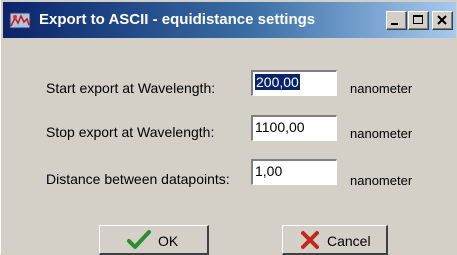 The image size is (457, 255). Describe the element at coordinates (269, 171) in the screenshot. I see `distance-datapoints-value: 1,00` at that location.